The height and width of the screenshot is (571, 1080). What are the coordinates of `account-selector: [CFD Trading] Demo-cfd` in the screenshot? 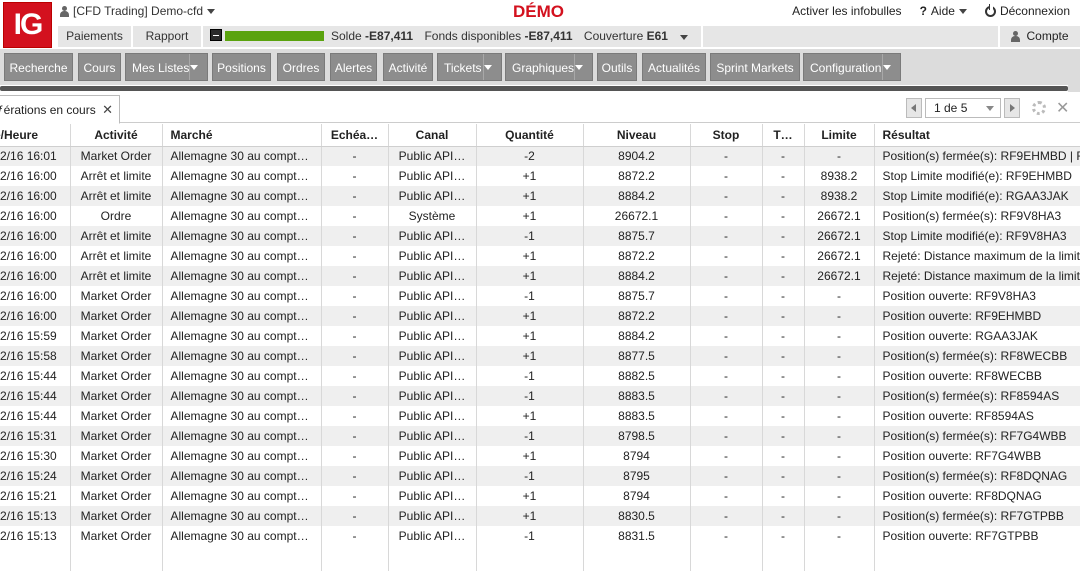 It's located at (138, 11).